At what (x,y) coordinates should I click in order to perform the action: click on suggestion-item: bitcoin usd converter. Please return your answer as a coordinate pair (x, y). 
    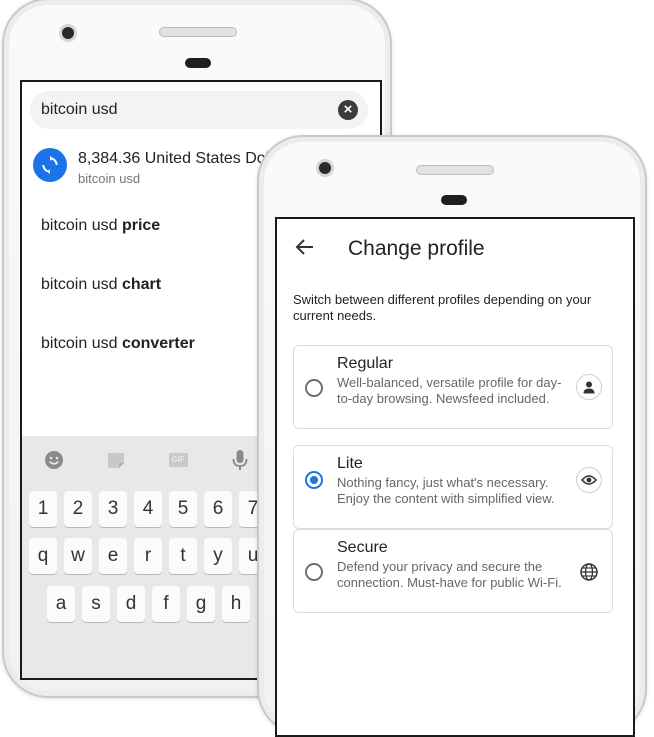
    Looking at the image, I should click on (118, 344).